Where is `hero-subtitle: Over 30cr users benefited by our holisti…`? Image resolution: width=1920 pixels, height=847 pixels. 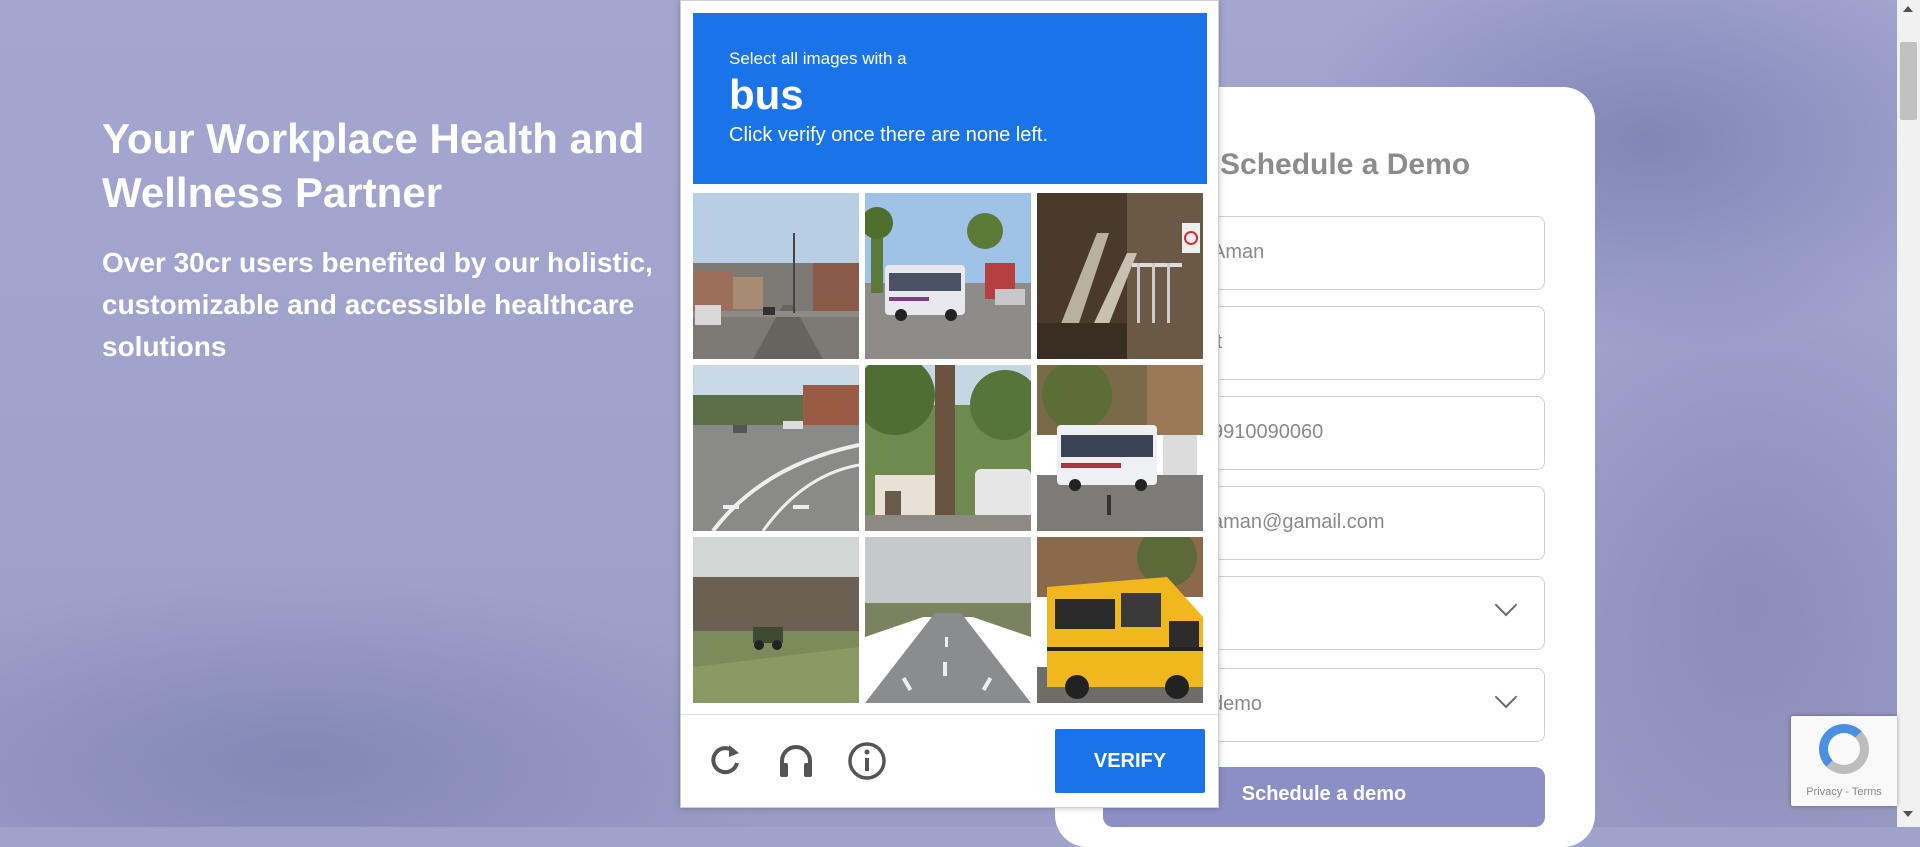 hero-subtitle: Over 30cr users benefited by our holisti… is located at coordinates (377, 304).